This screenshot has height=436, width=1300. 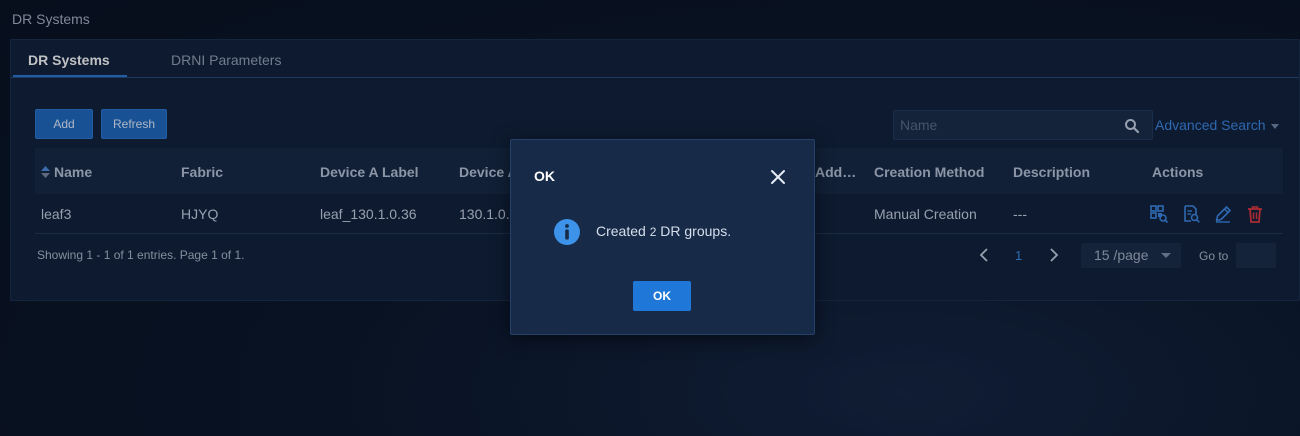 What do you see at coordinates (544, 176) in the screenshot?
I see `dialog-title: OK` at bounding box center [544, 176].